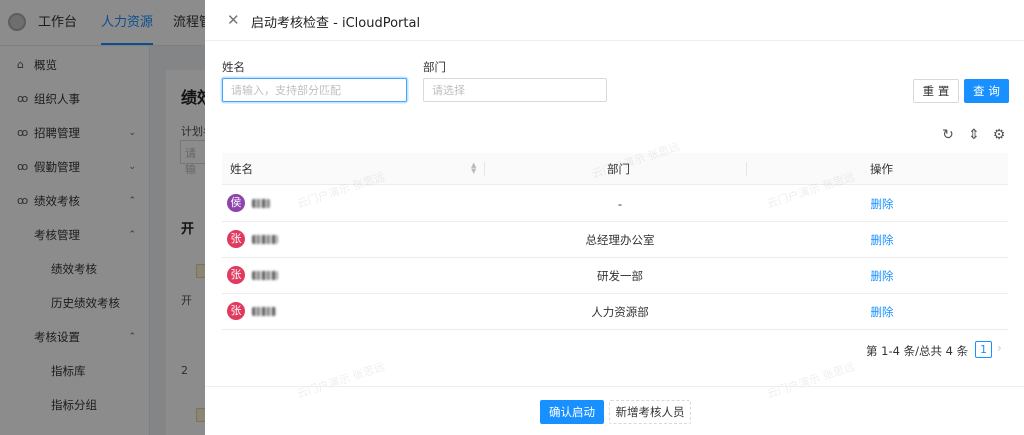 The height and width of the screenshot is (435, 1024). Describe the element at coordinates (999, 348) in the screenshot. I see `chevron-right-icon: ›` at that location.